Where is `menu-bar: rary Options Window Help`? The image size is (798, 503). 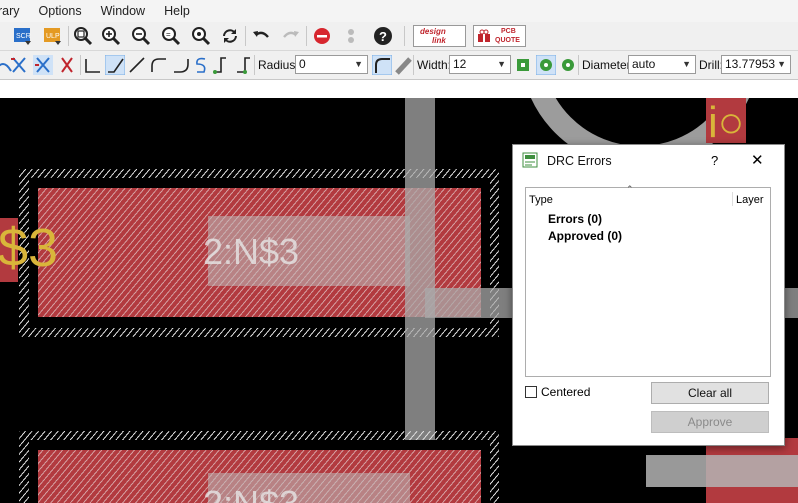
menu-bar: rary Options Window Help is located at coordinates (399, 11).